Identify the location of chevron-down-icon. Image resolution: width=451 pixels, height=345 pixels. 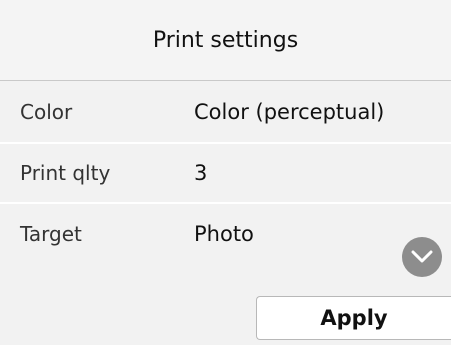
(422, 256).